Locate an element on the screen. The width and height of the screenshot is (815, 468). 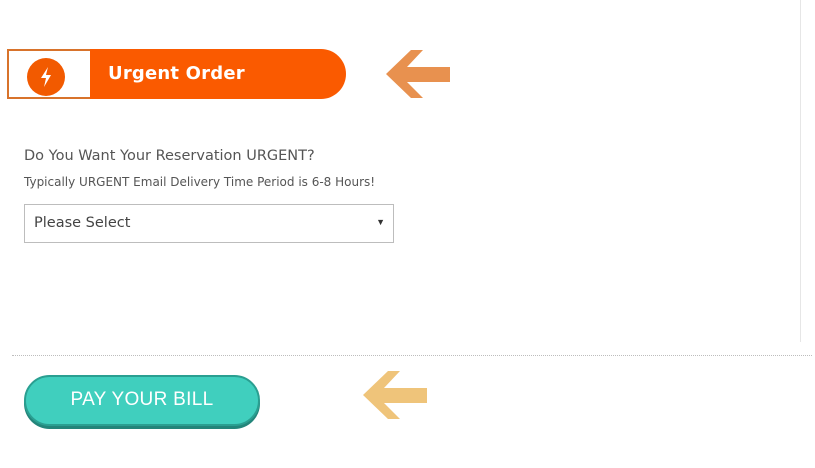
banner-title: Urgent Order is located at coordinates (176, 73).